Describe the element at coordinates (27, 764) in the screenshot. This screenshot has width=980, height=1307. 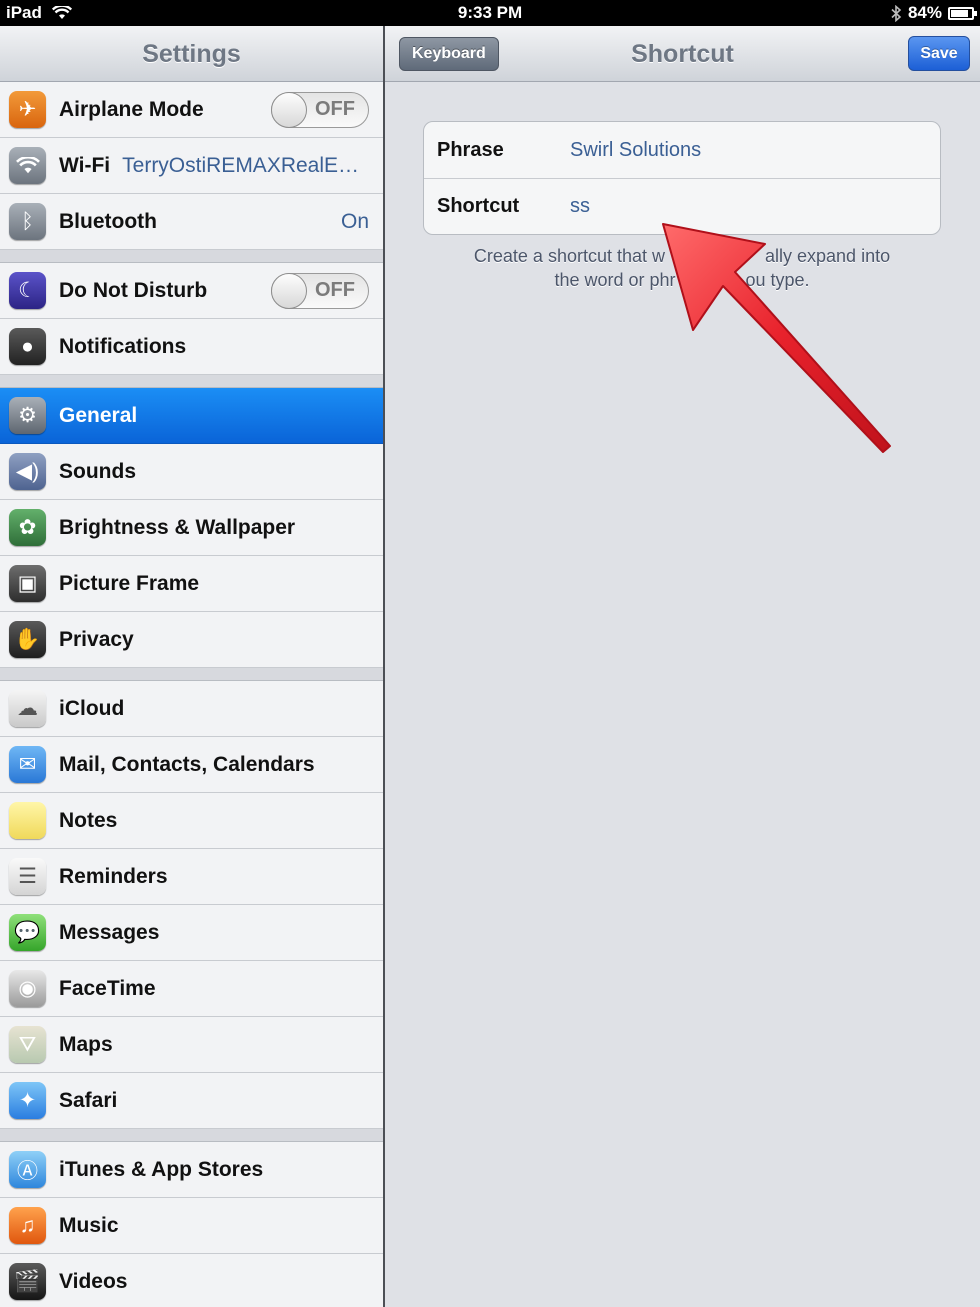
I see `mail-icon: ✉` at that location.